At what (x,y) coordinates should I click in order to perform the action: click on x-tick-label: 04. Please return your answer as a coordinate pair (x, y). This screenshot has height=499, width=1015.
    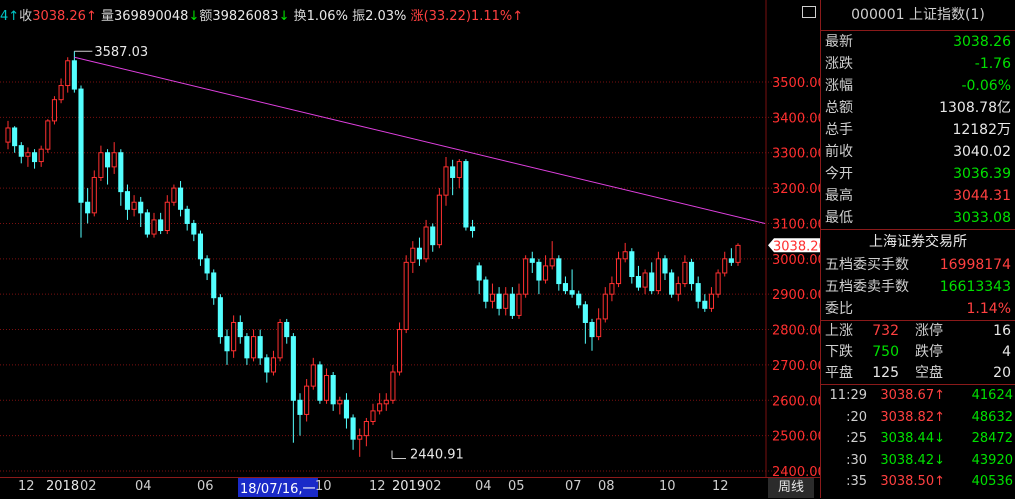
    Looking at the image, I should click on (483, 486).